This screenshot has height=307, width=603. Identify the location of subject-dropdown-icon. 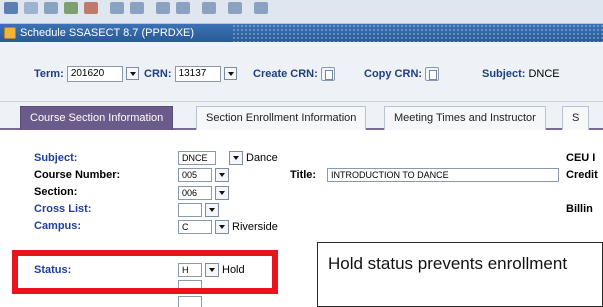
(236, 158).